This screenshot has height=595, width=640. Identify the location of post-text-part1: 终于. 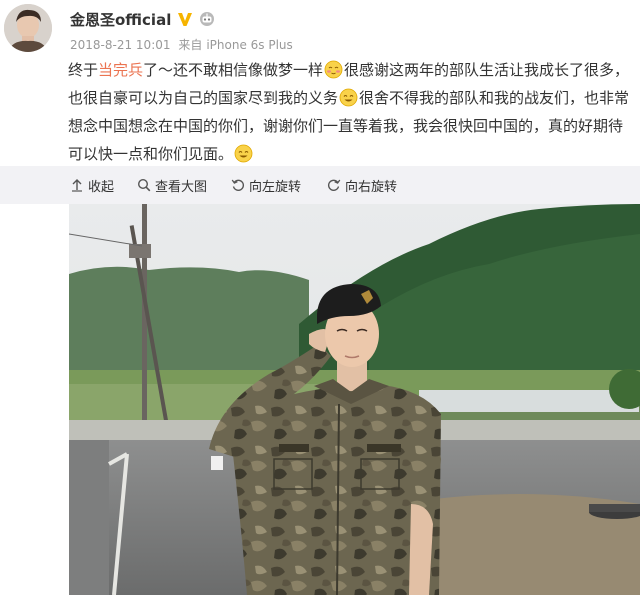
(83, 70).